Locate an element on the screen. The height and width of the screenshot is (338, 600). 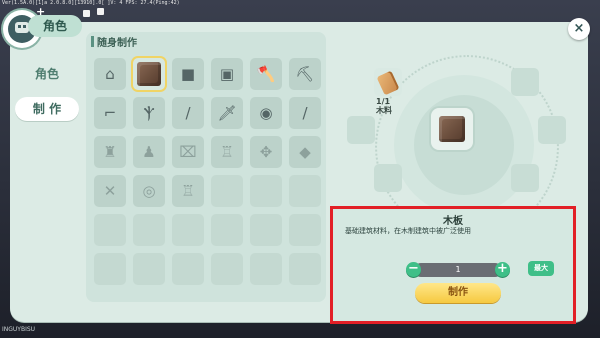
workbench-icon: ⌂ is located at coordinates (110, 74).